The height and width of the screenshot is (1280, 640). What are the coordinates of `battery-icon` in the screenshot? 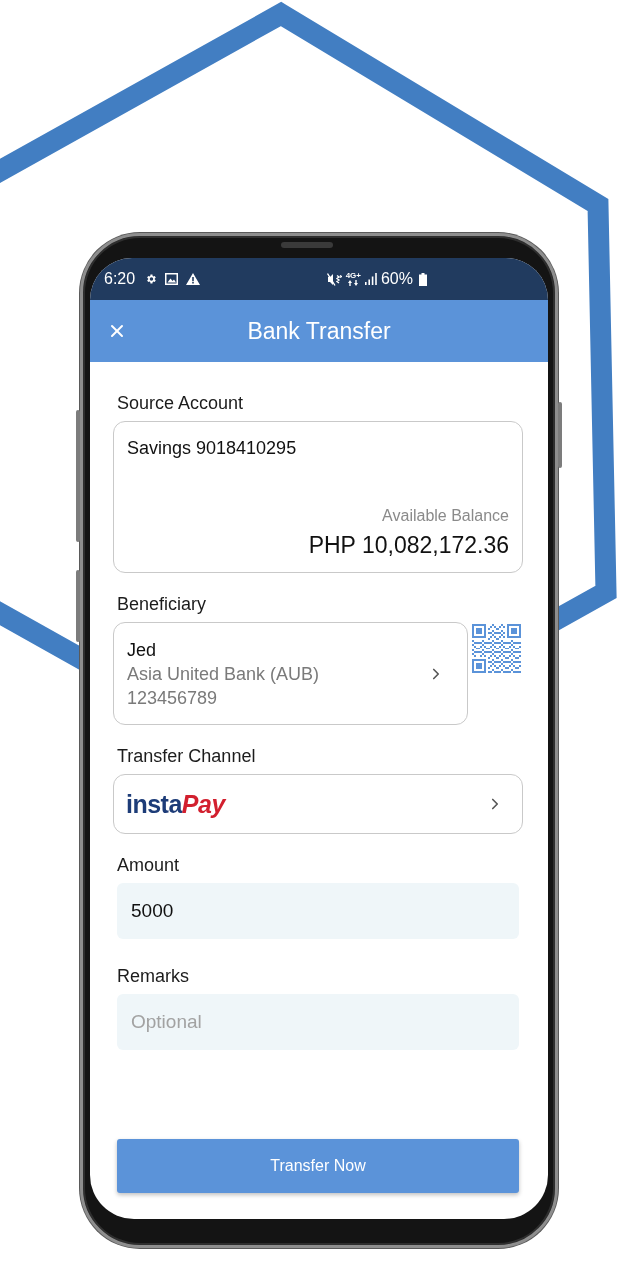 It's located at (423, 279).